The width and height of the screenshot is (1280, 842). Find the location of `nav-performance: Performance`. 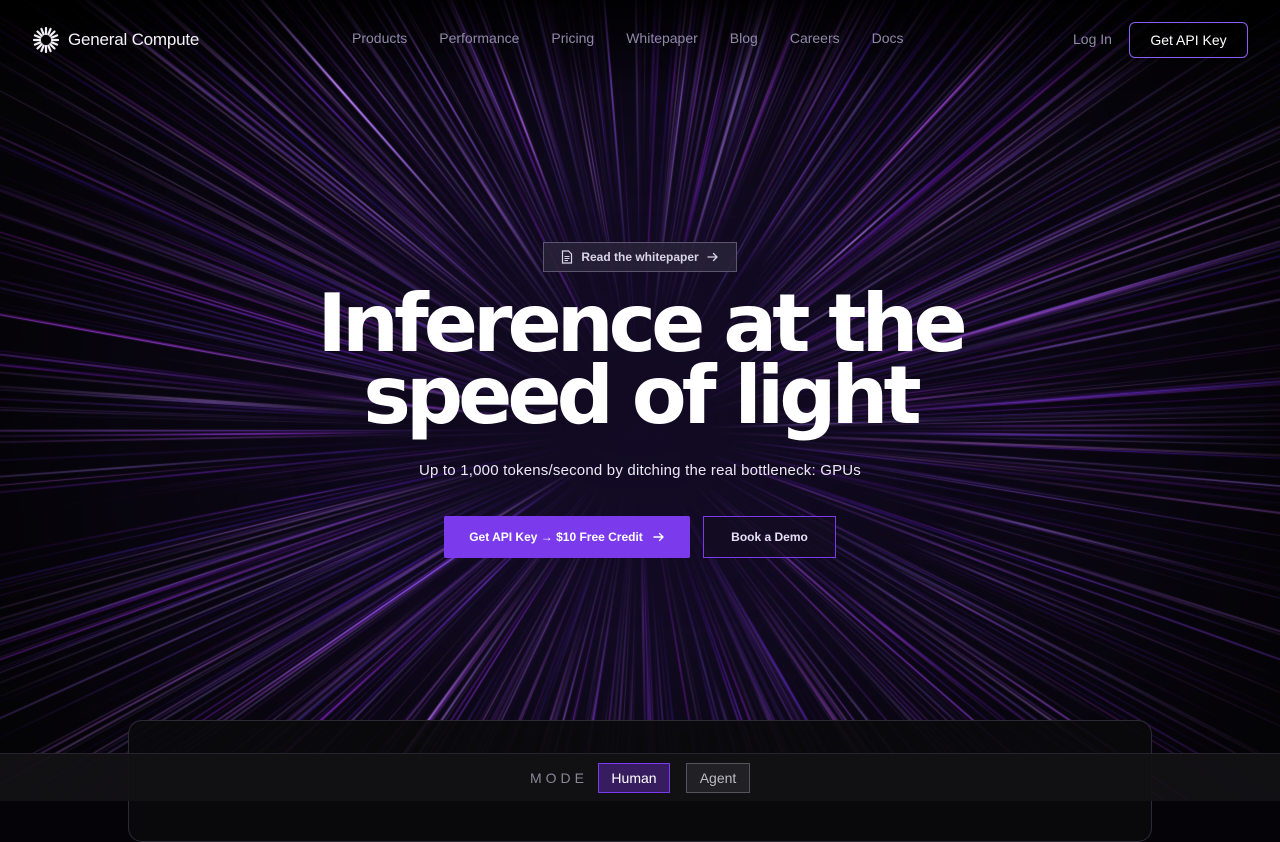

nav-performance: Performance is located at coordinates (479, 38).